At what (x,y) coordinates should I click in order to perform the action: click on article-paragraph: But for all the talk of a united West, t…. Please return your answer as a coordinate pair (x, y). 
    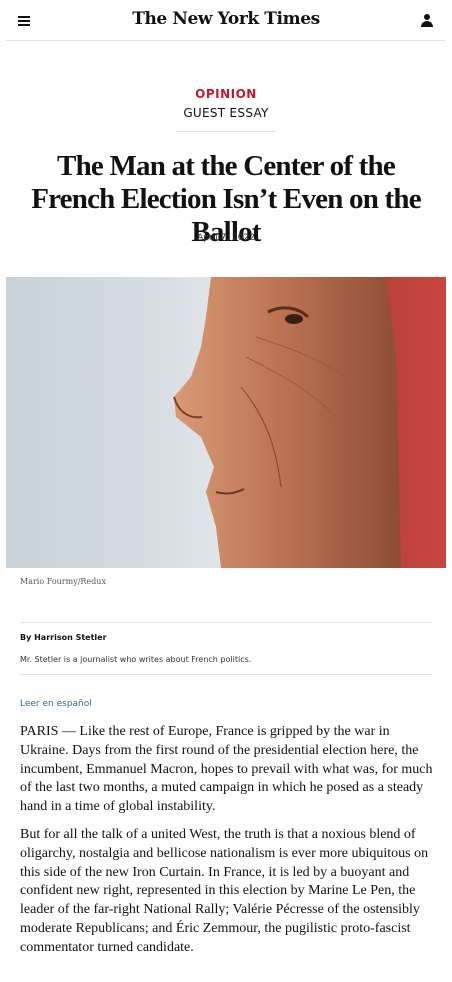
    Looking at the image, I should click on (224, 891).